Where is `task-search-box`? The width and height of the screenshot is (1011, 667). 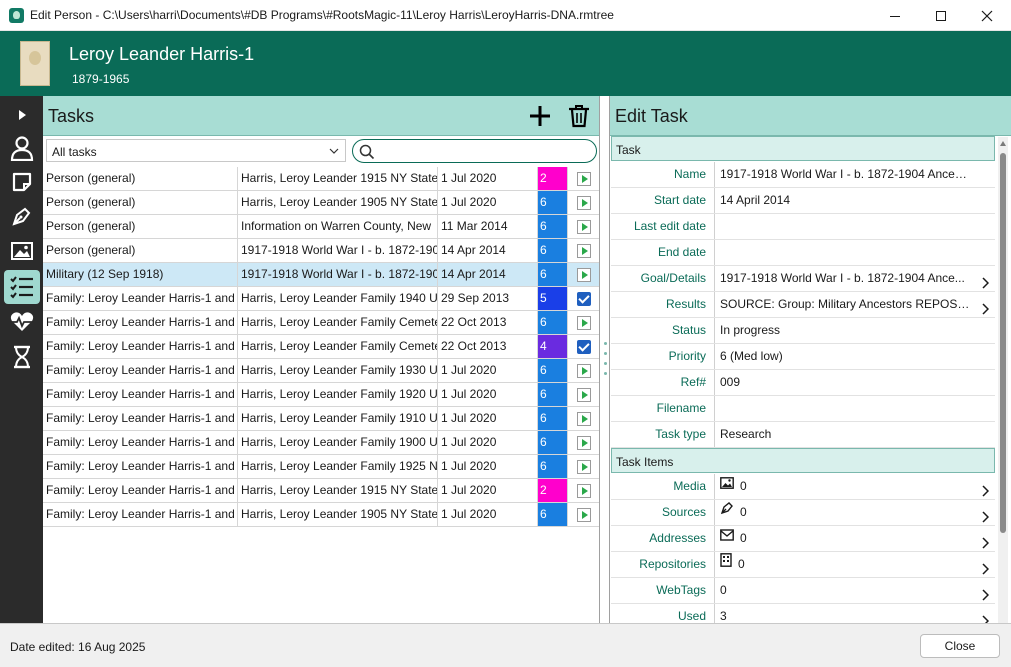 task-search-box is located at coordinates (474, 151).